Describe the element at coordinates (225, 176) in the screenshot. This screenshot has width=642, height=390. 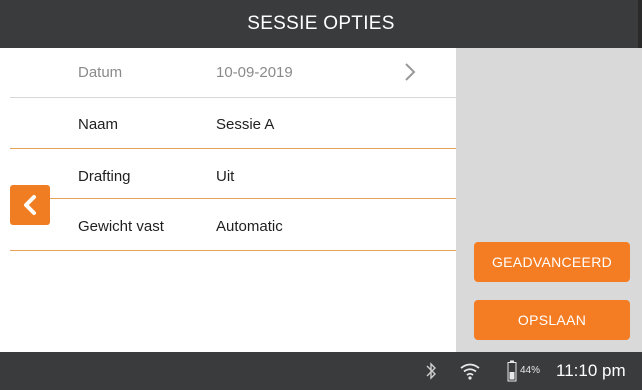
I see `row-value: Uit` at that location.